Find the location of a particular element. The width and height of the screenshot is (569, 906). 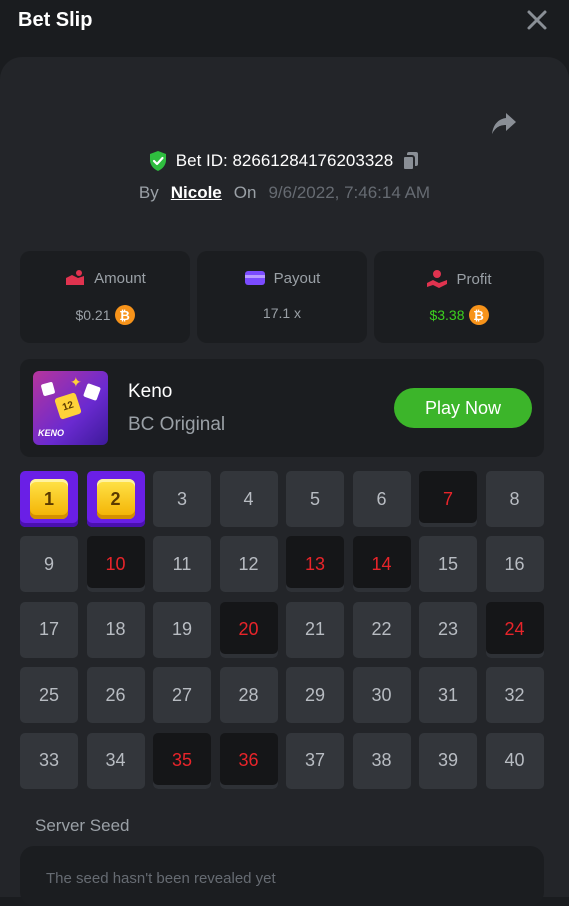

keno-tile-icon: 12 is located at coordinates (68, 406).